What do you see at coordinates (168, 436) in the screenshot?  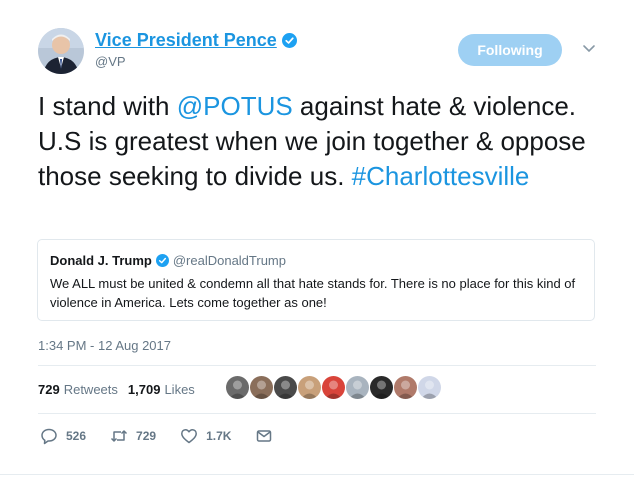 I see `tweet-actions: 526 729 1.7K` at bounding box center [168, 436].